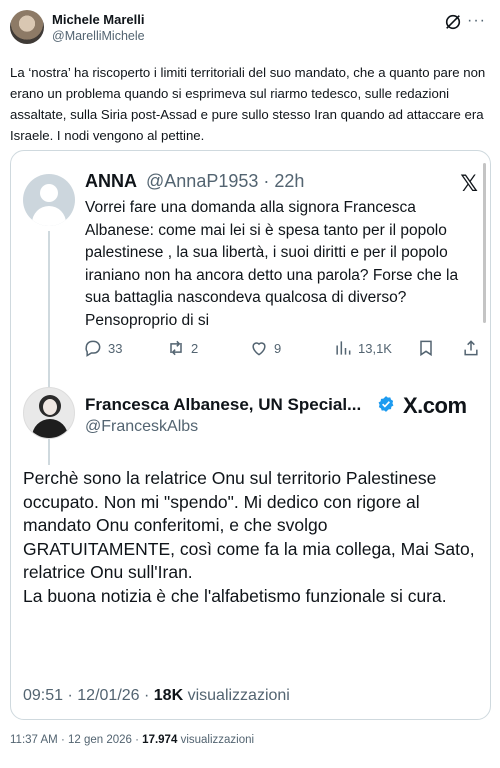 The width and height of the screenshot is (500, 768). I want to click on repost-count: 2, so click(195, 348).